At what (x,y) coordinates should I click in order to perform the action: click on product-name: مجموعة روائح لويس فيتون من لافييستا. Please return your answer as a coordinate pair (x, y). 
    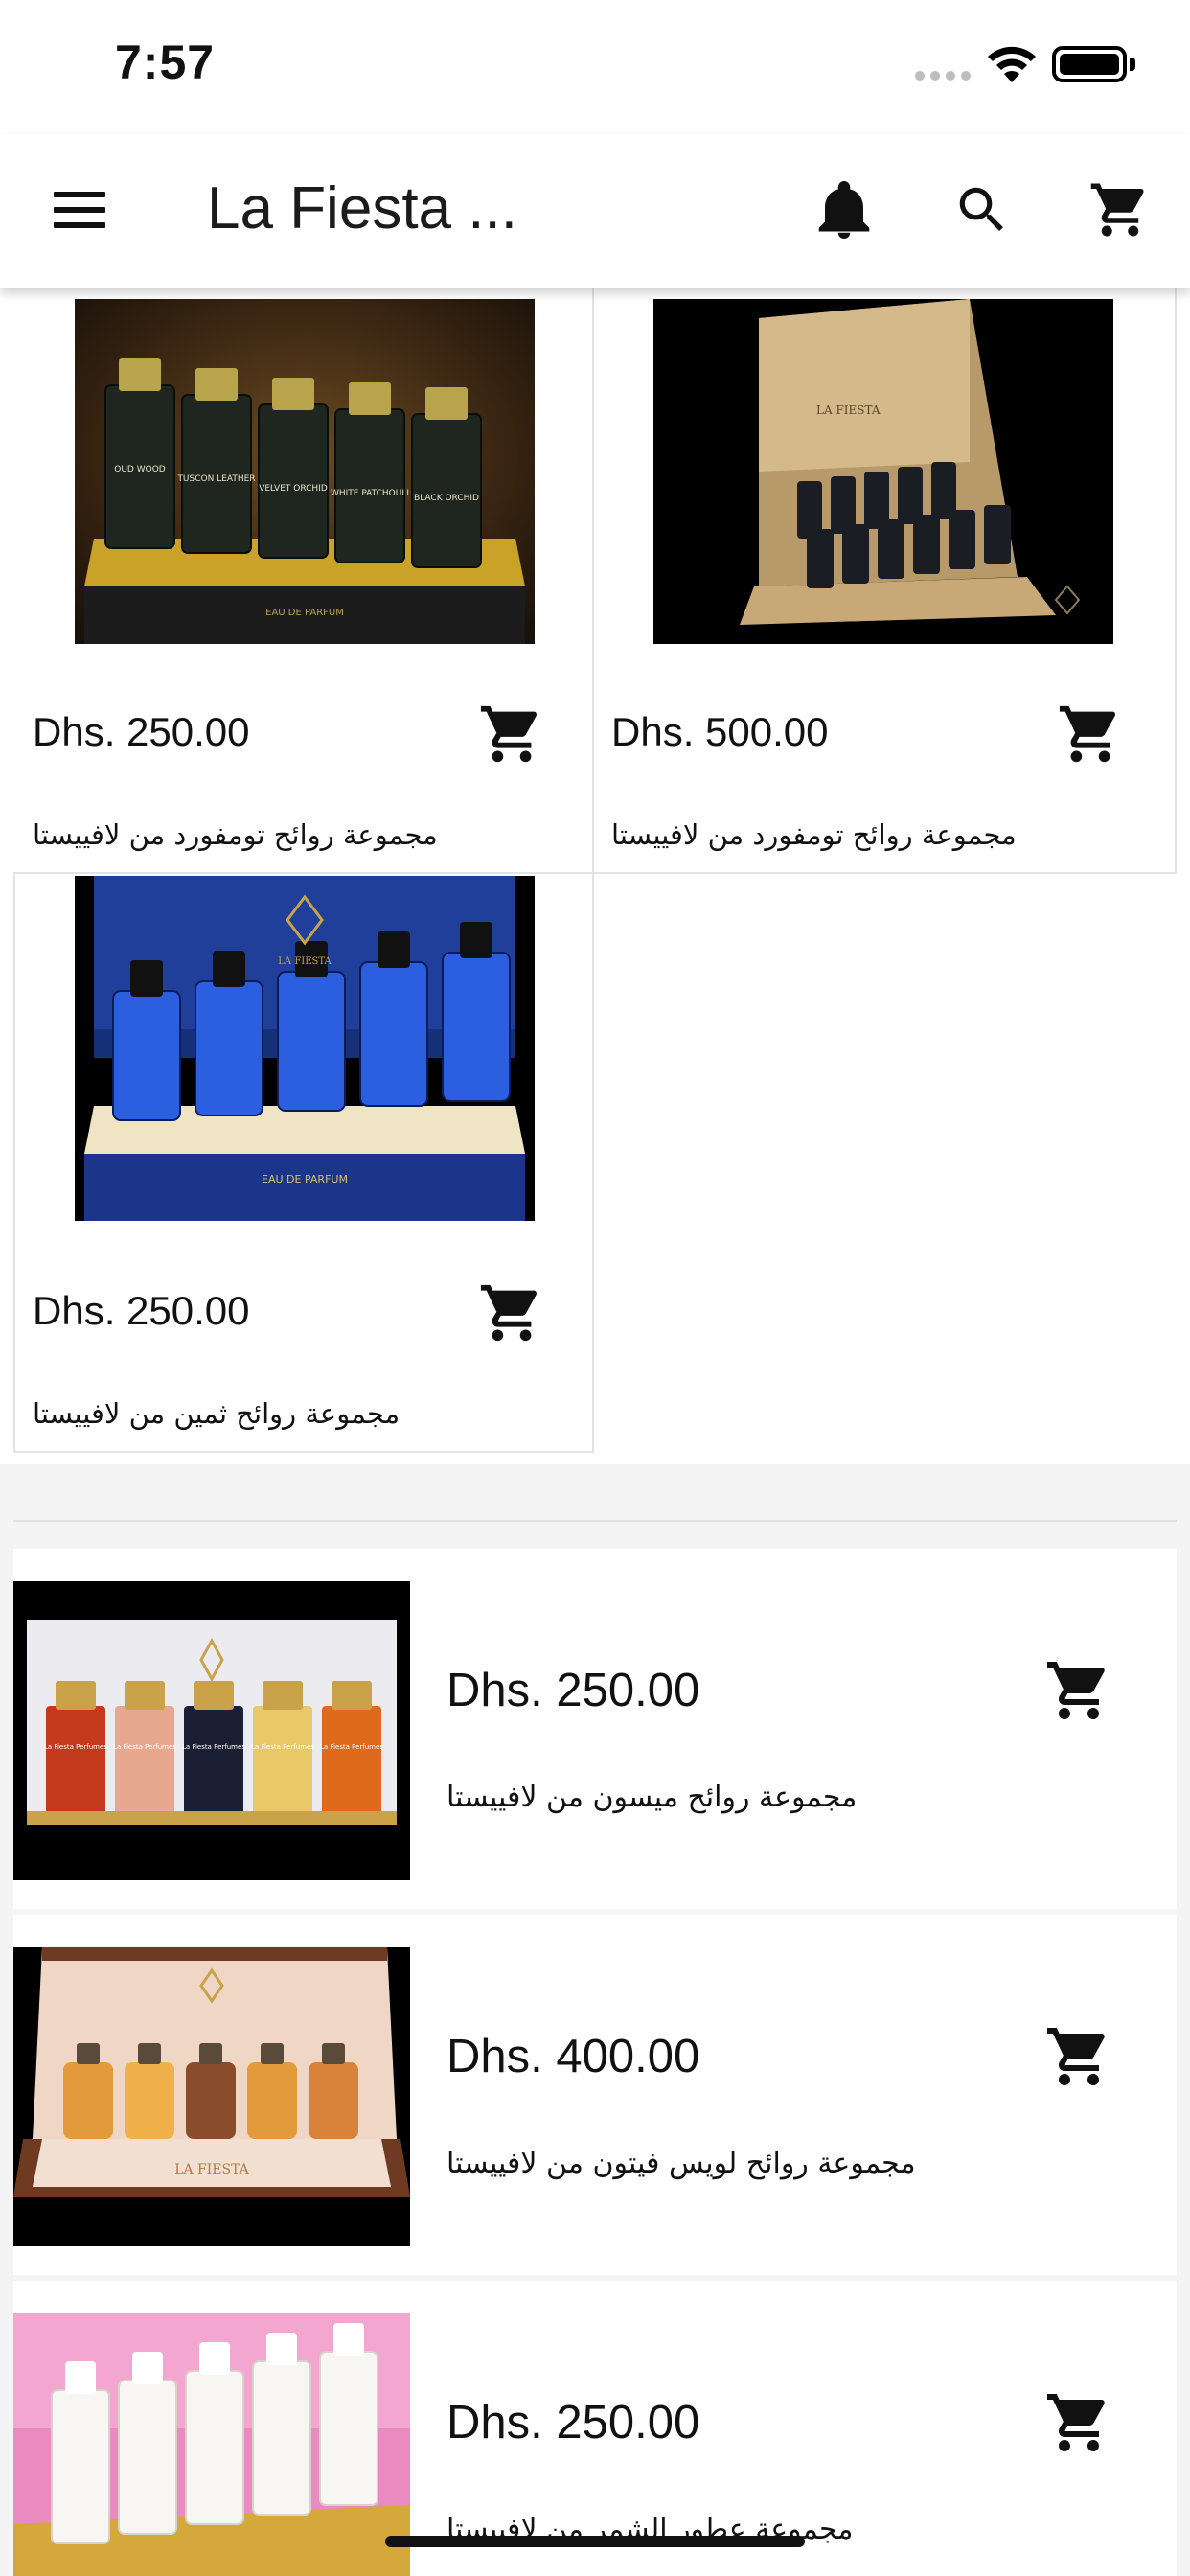
    Looking at the image, I should click on (681, 2163).